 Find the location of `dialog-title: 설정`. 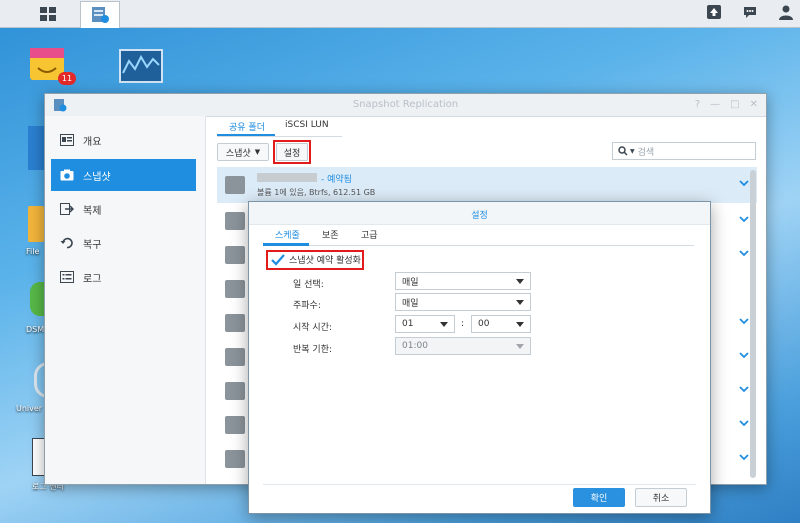

dialog-title: 설정 is located at coordinates (479, 216).